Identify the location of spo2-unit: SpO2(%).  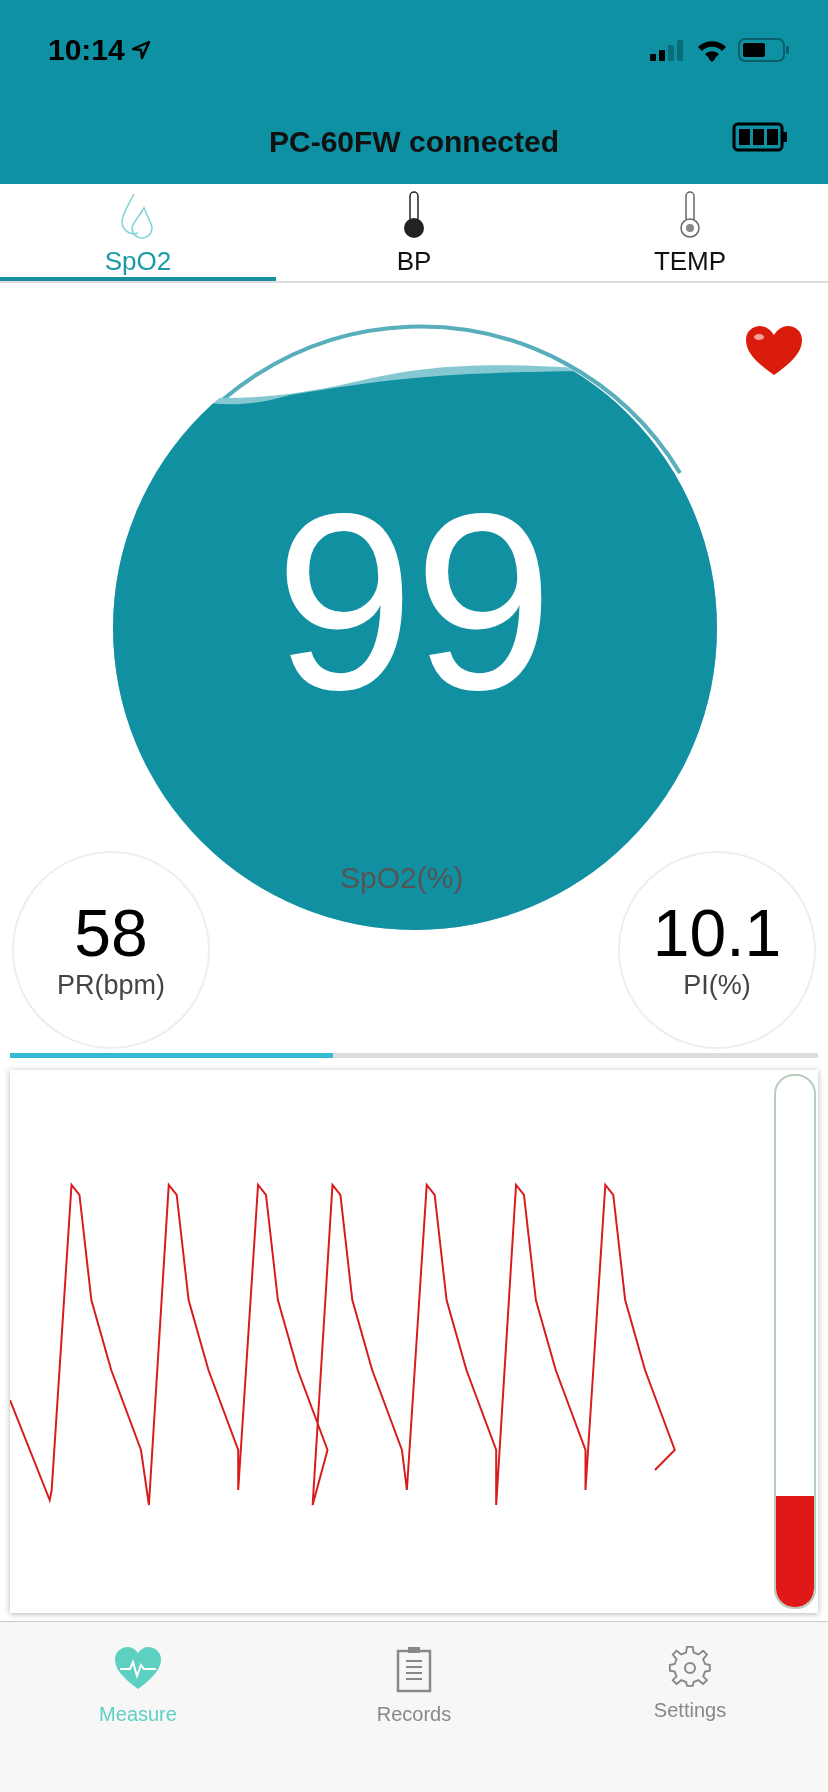
(402, 878).